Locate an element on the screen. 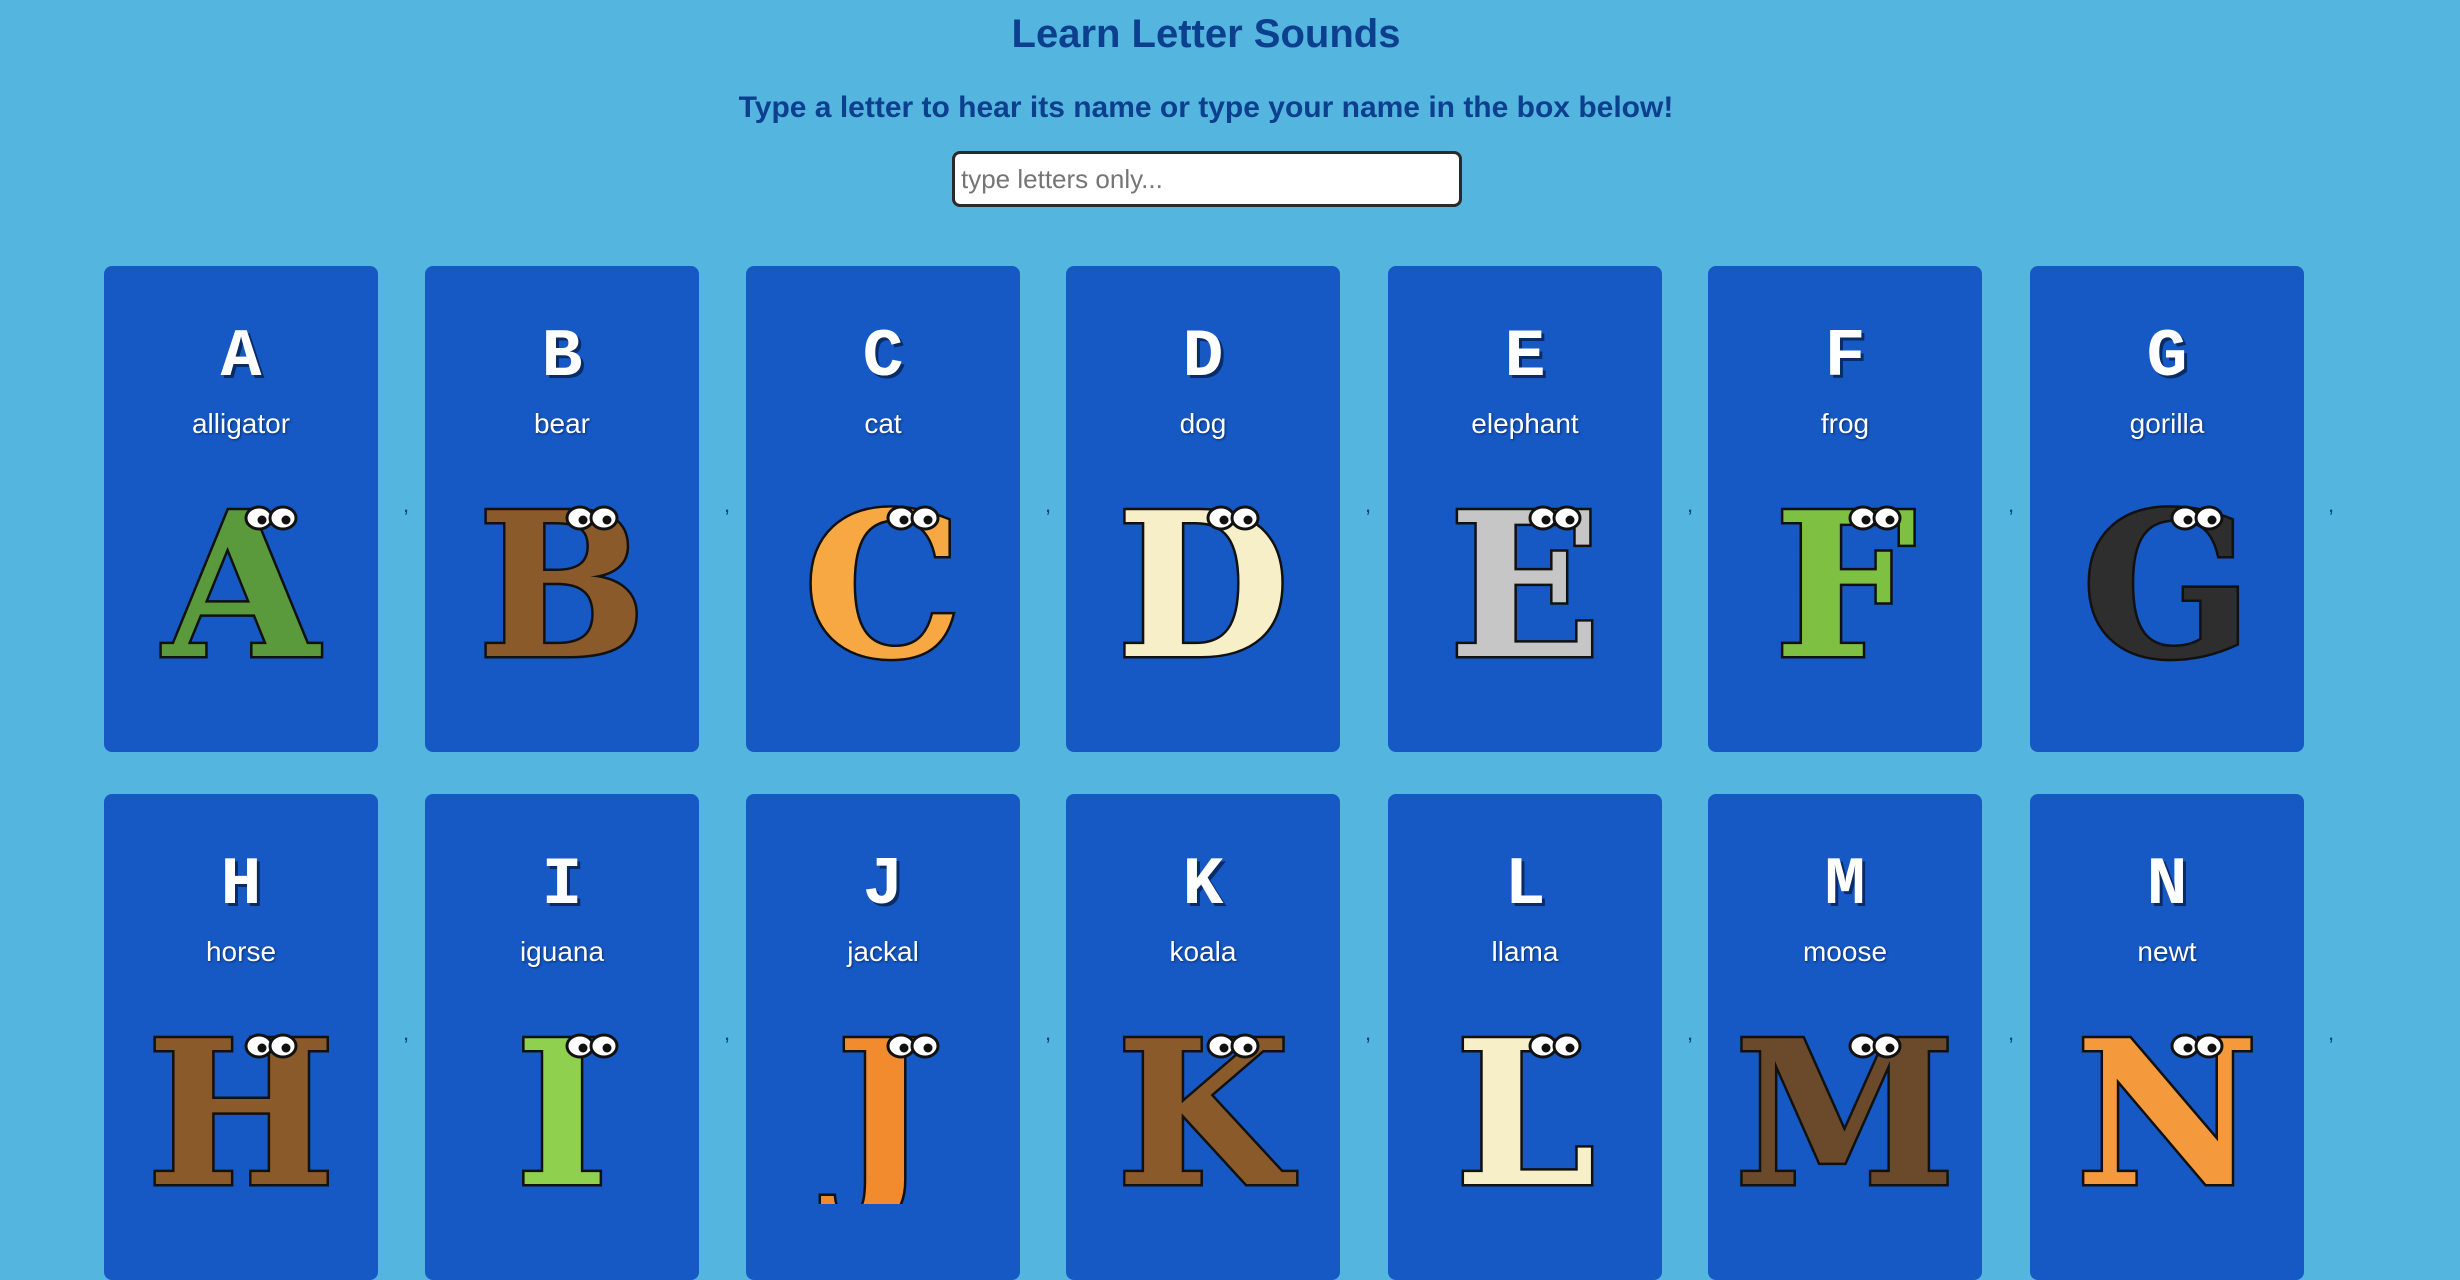  letter-card-h: Hhorse H is located at coordinates (241, 1037).